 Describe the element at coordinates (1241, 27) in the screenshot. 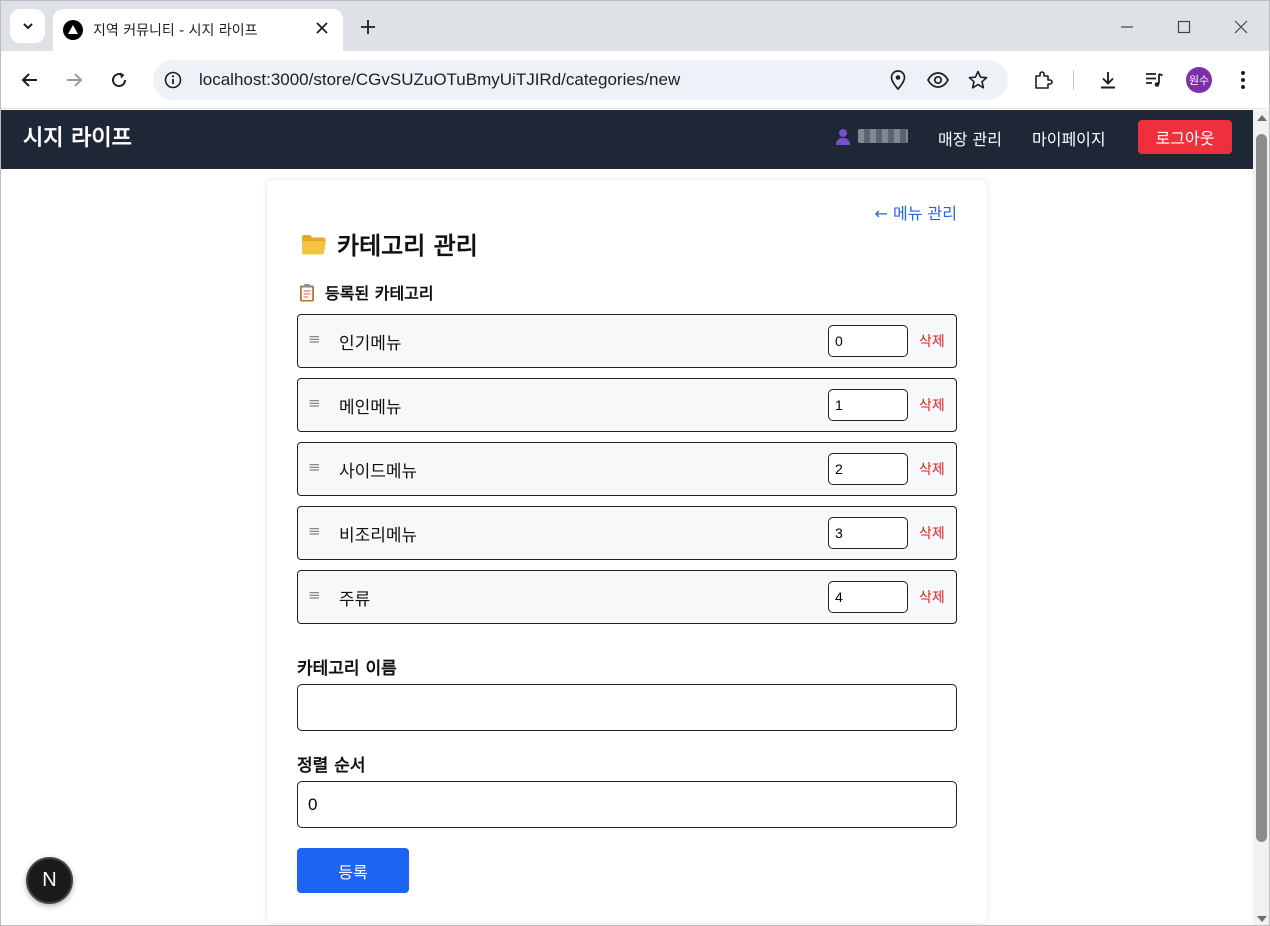

I see `close-window-icon` at that location.